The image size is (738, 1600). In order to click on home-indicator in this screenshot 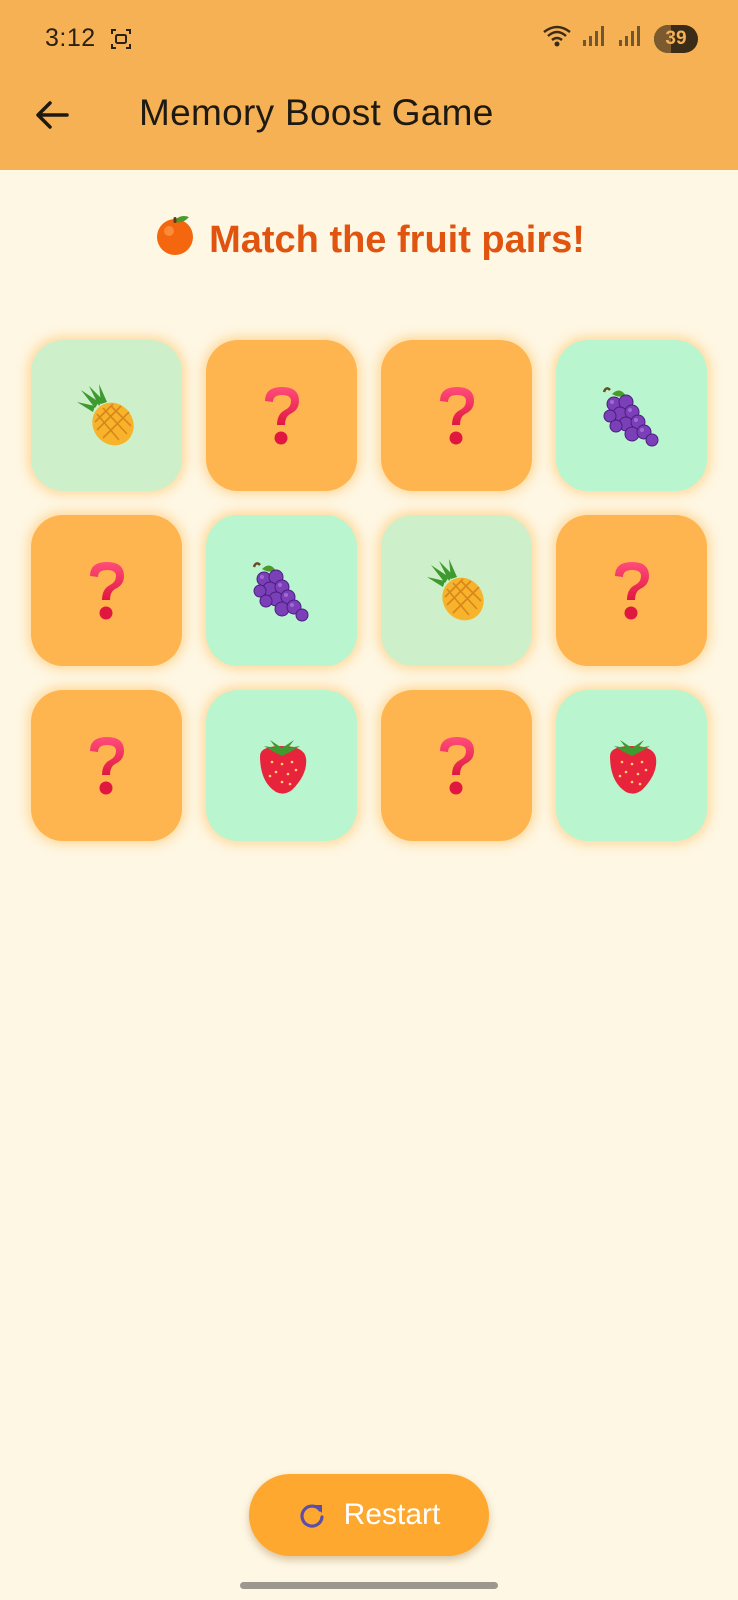, I will do `click(369, 1585)`.